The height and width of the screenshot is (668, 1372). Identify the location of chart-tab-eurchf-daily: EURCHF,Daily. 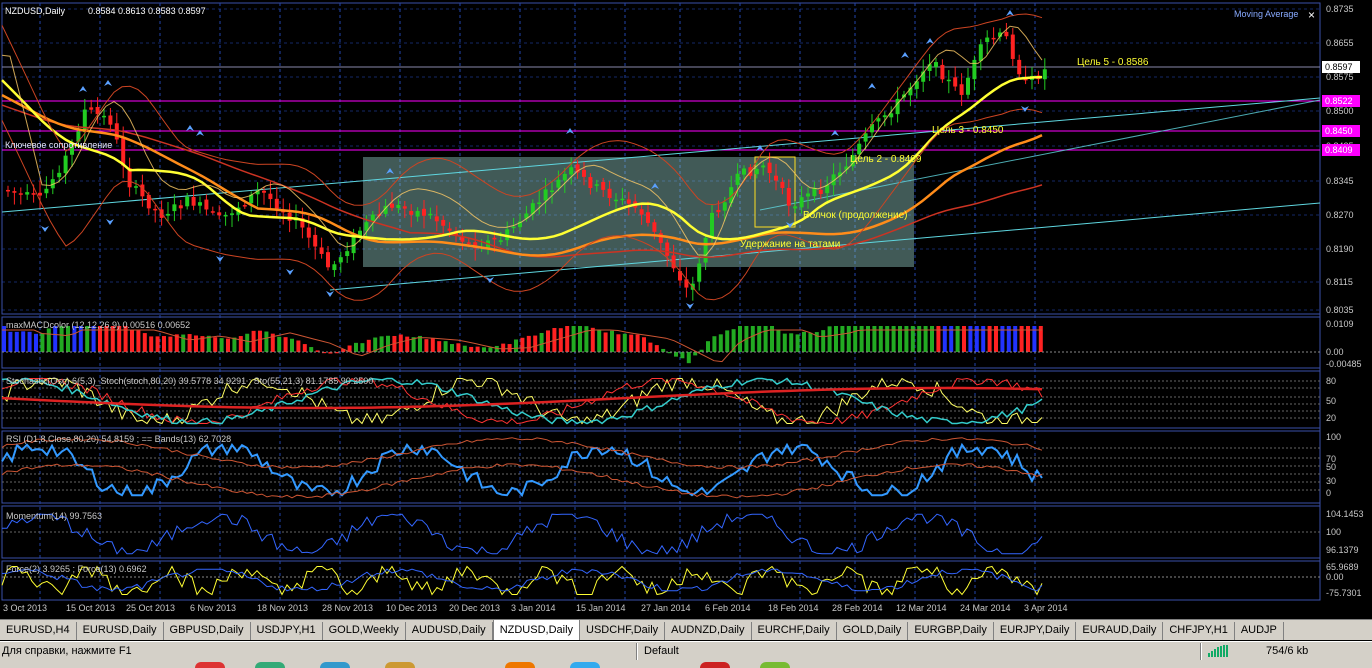
(794, 631).